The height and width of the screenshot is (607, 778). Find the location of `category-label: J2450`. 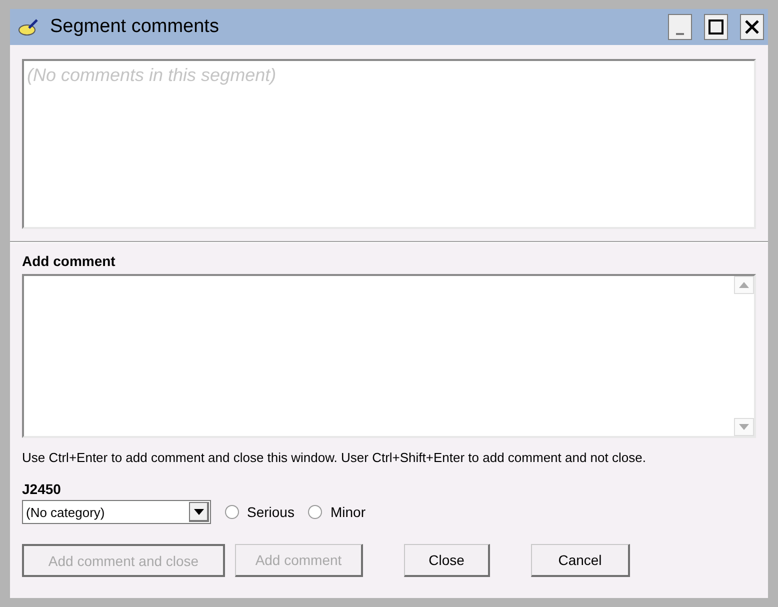

category-label: J2450 is located at coordinates (42, 489).